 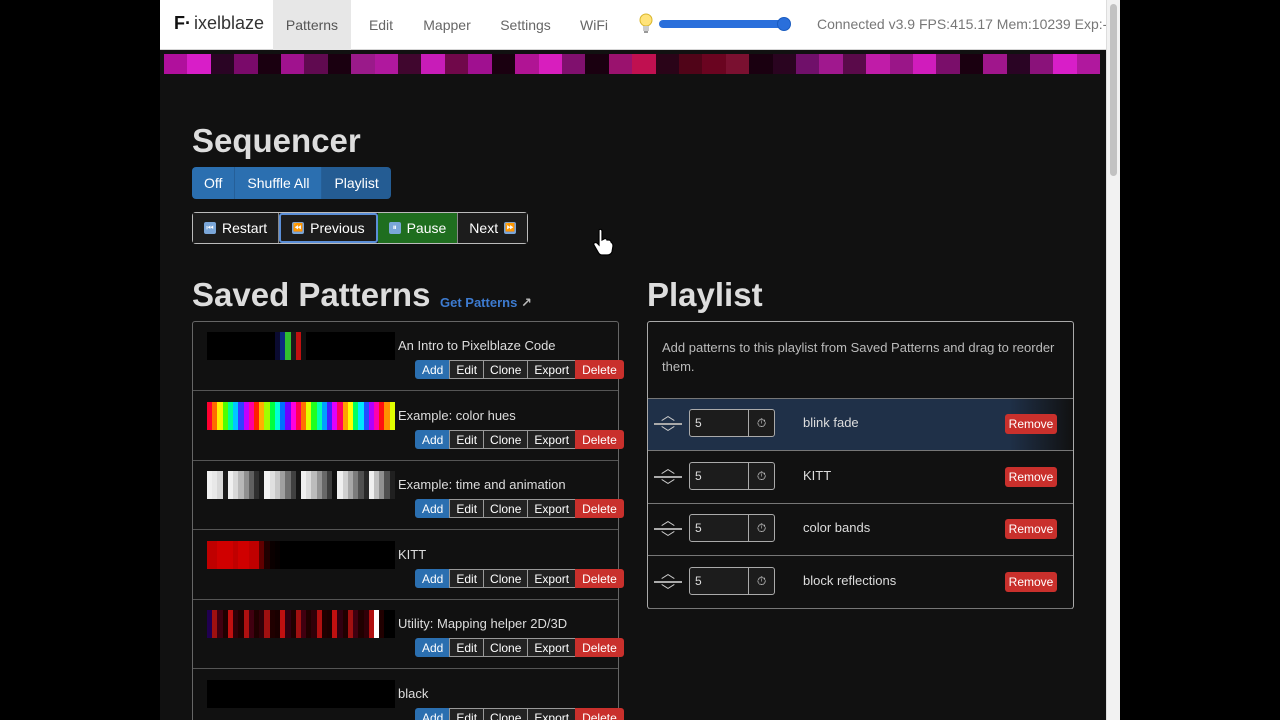 I want to click on led-preview-strip, so click(x=632, y=64).